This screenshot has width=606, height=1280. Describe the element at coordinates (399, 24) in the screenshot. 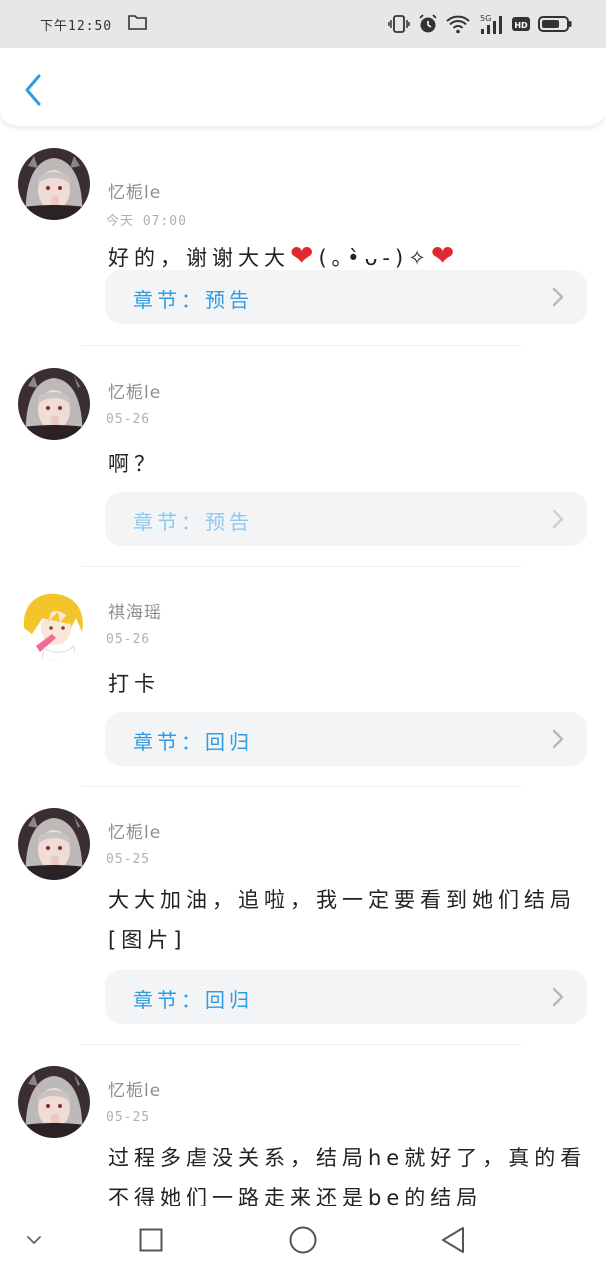

I see `vibrate-icon` at that location.